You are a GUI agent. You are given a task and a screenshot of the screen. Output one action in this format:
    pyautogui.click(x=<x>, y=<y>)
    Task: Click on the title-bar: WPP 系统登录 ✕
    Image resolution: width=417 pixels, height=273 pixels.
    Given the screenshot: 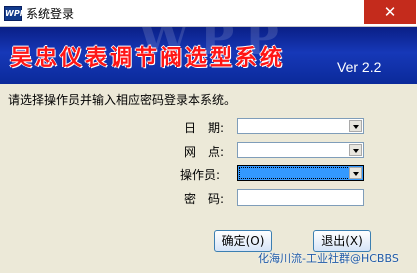 What is the action you would take?
    pyautogui.click(x=208, y=13)
    